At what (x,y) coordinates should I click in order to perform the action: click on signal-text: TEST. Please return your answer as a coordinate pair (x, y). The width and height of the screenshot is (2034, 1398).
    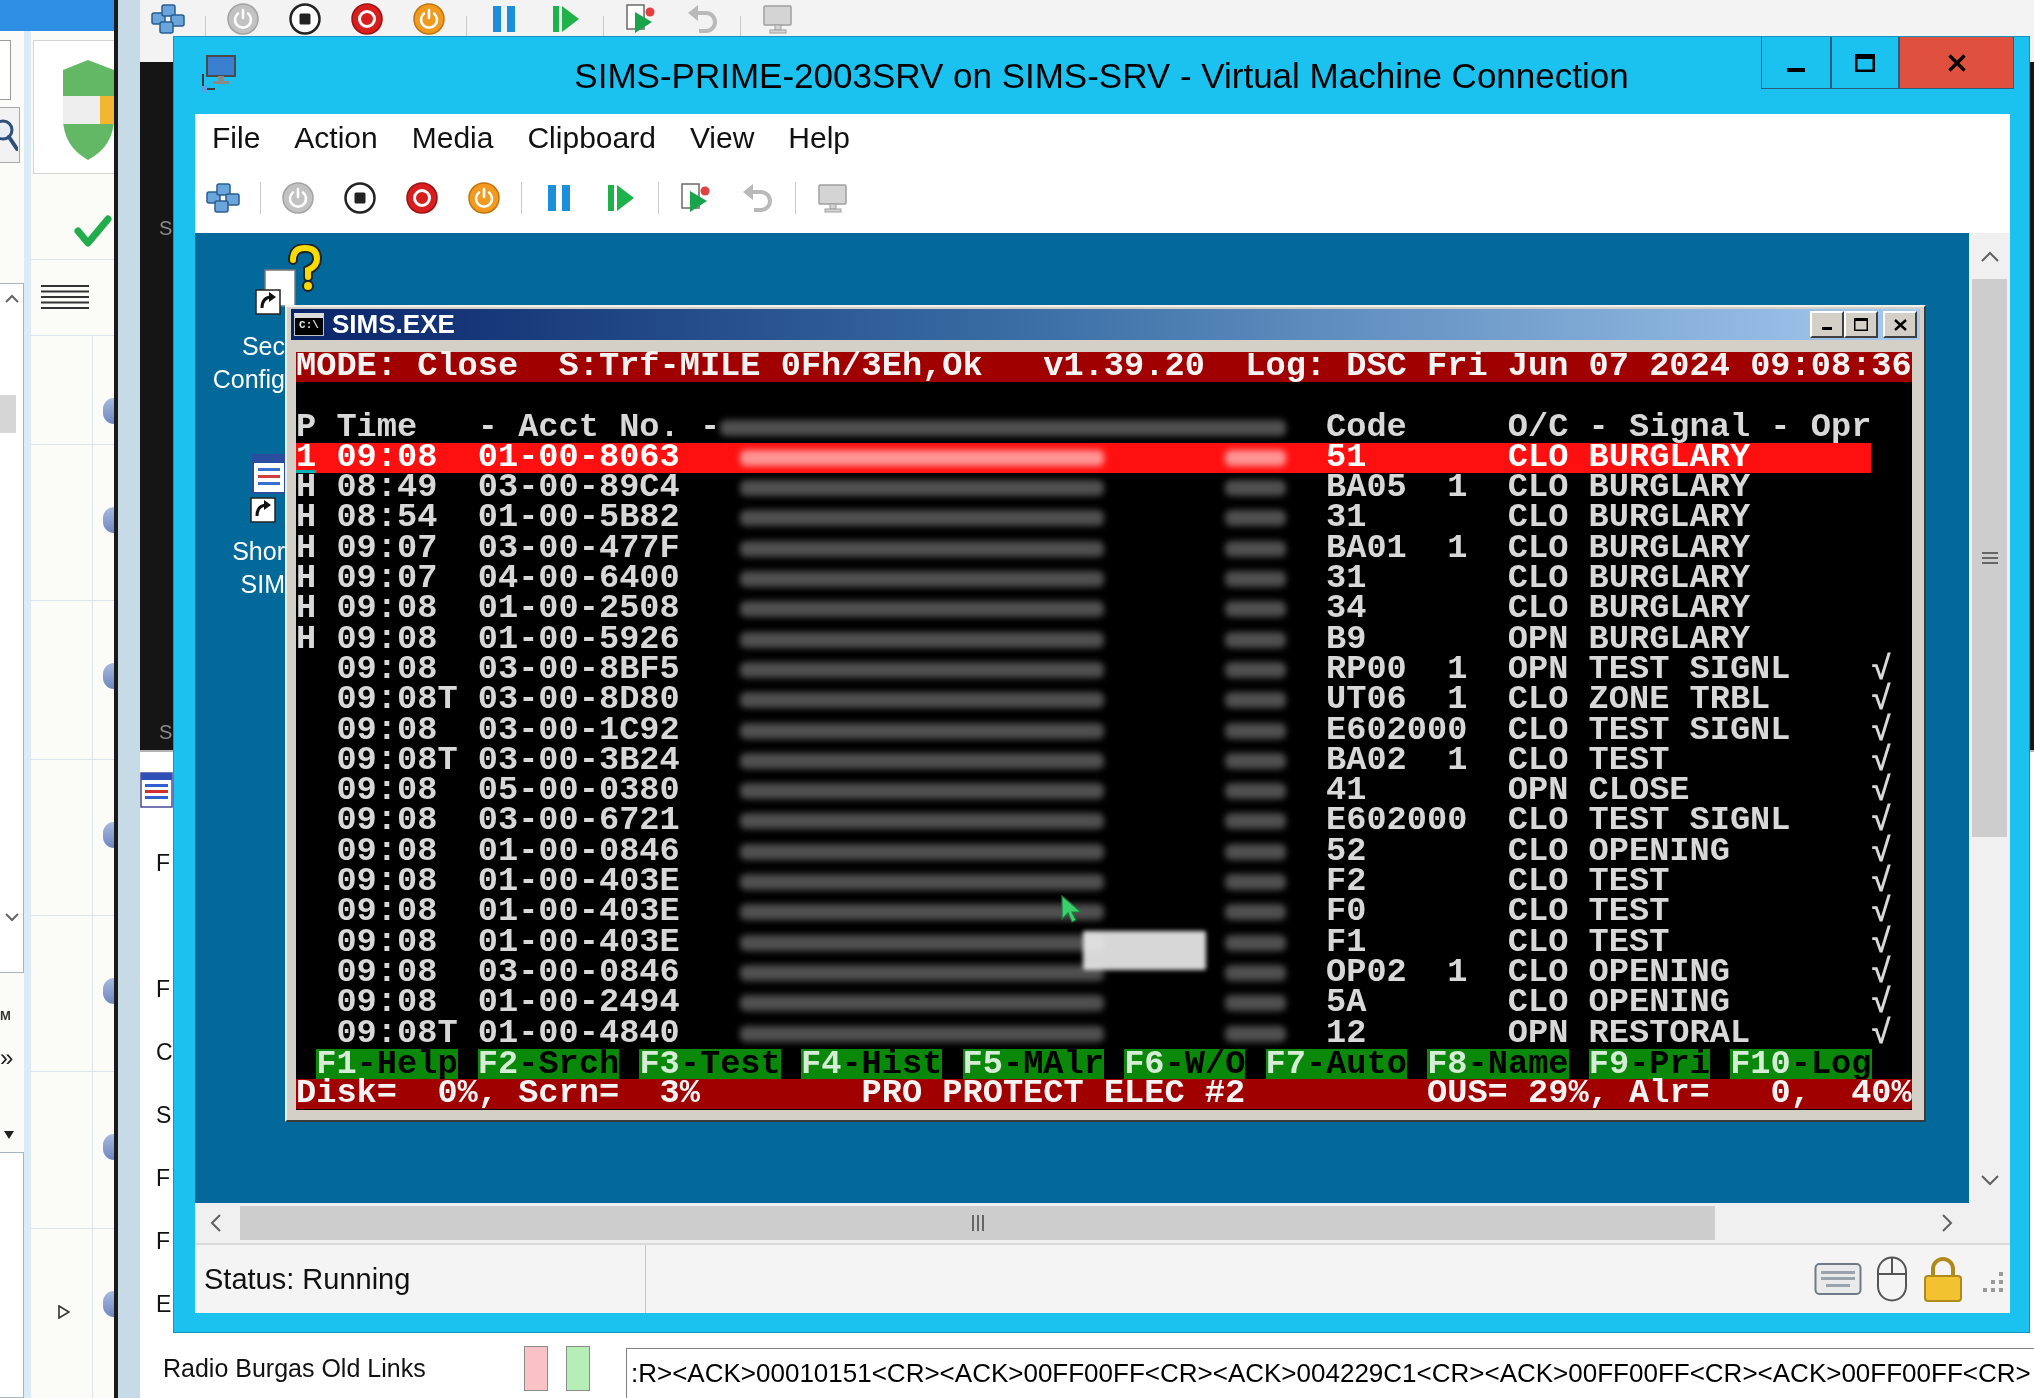
    Looking at the image, I should click on (1629, 942).